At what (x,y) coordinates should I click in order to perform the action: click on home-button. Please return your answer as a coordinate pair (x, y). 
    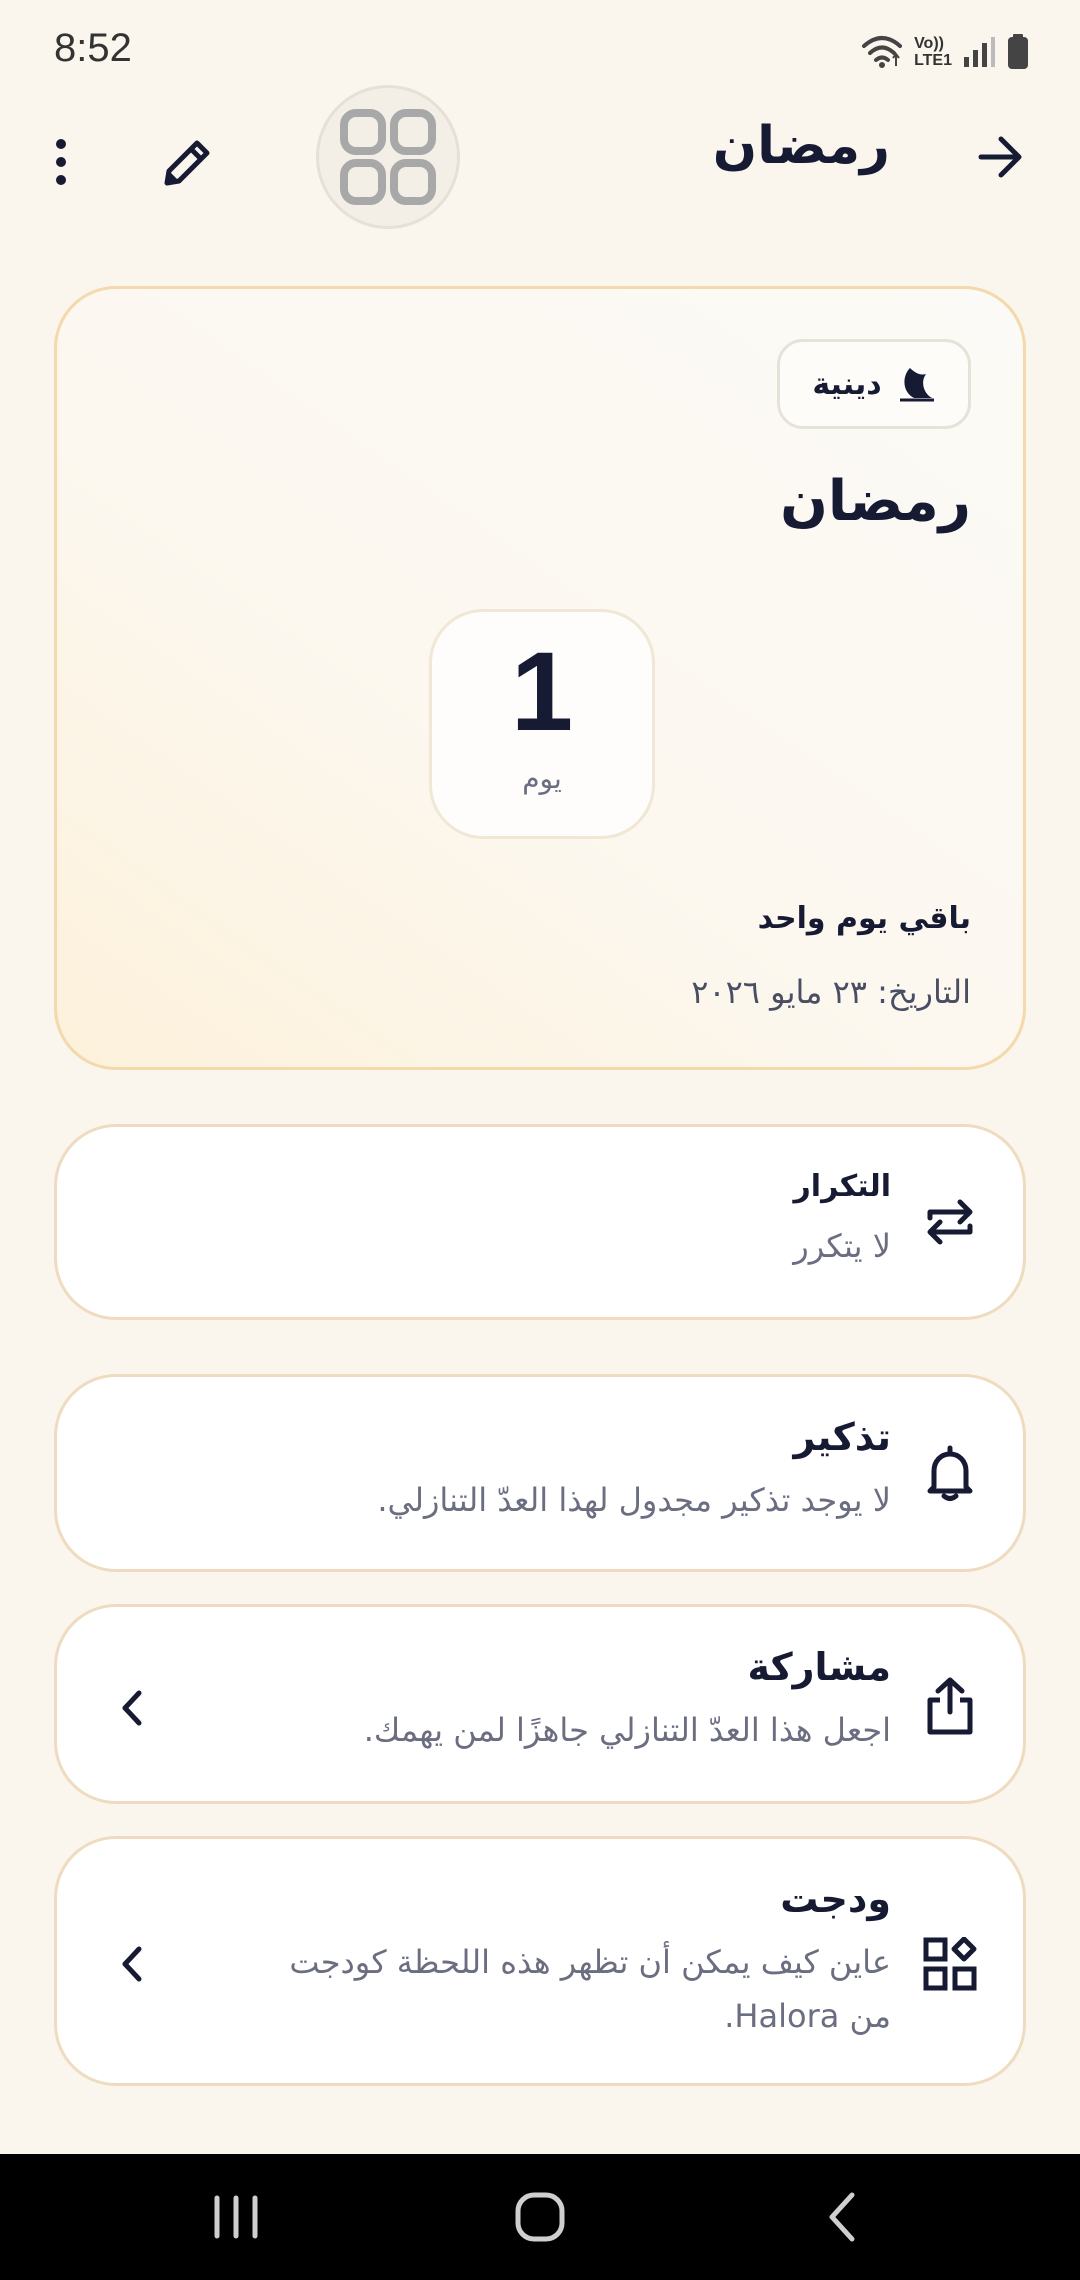
    Looking at the image, I should click on (540, 2217).